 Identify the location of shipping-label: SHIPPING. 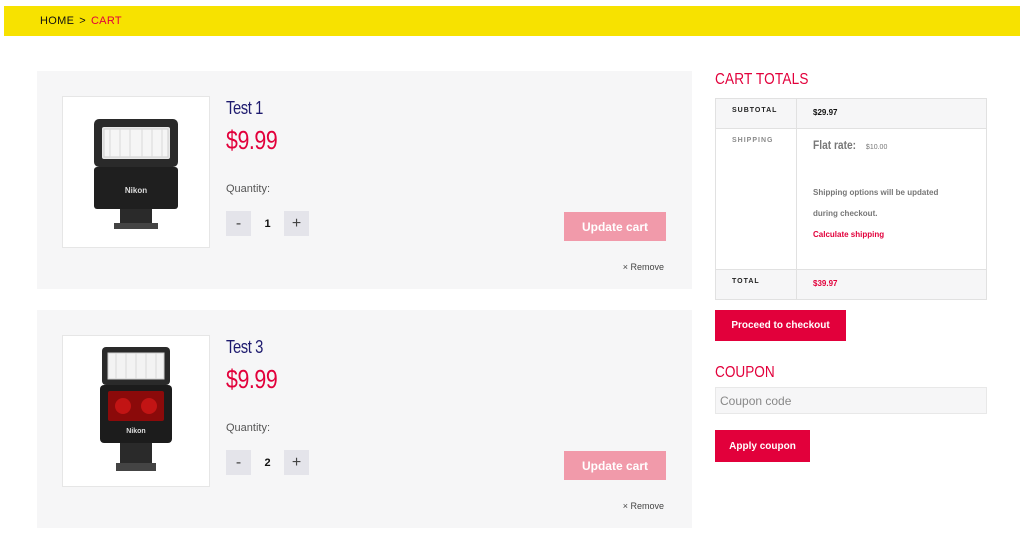
(756, 199).